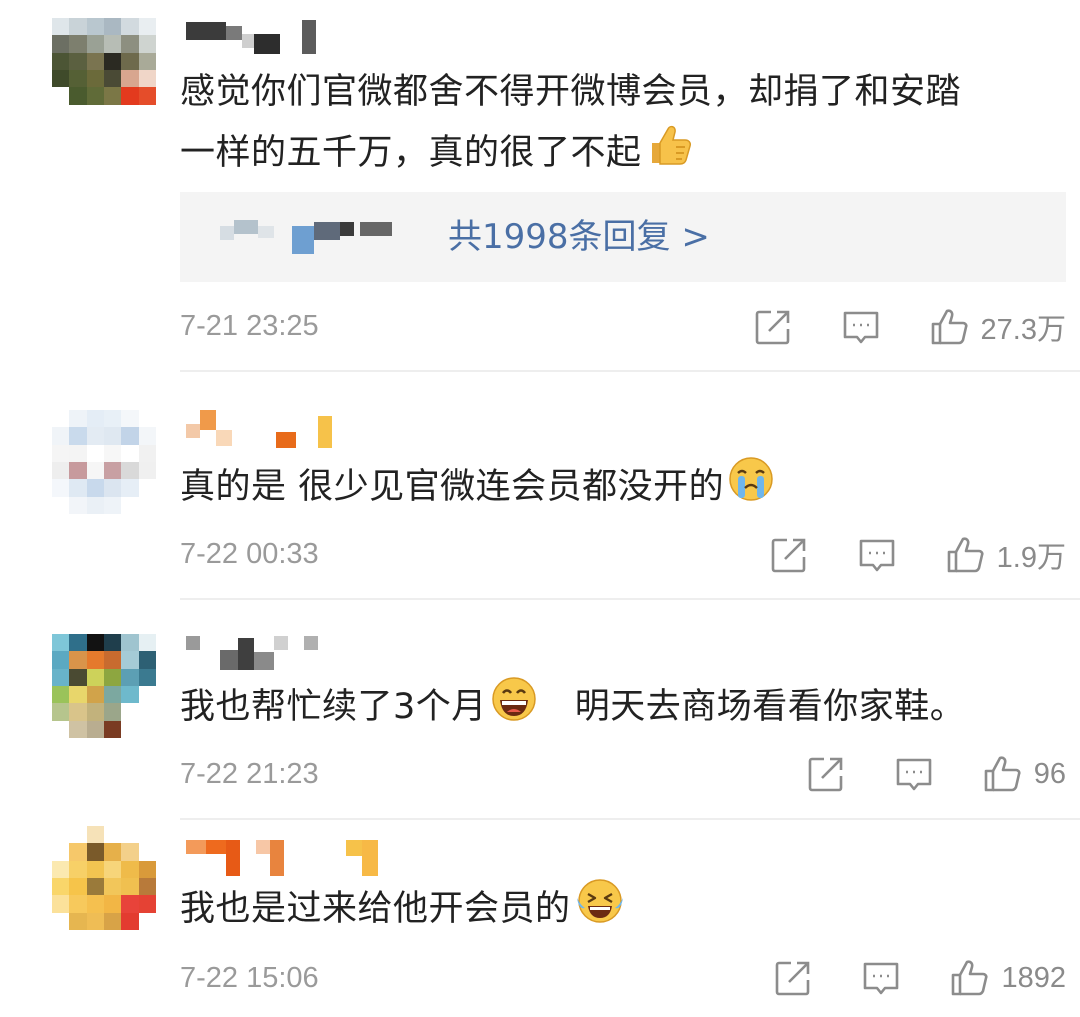  What do you see at coordinates (571, 92) in the screenshot?
I see `comment-text-line: 感觉你们官微都舍不得开微博会员，却捐了和安踏` at bounding box center [571, 92].